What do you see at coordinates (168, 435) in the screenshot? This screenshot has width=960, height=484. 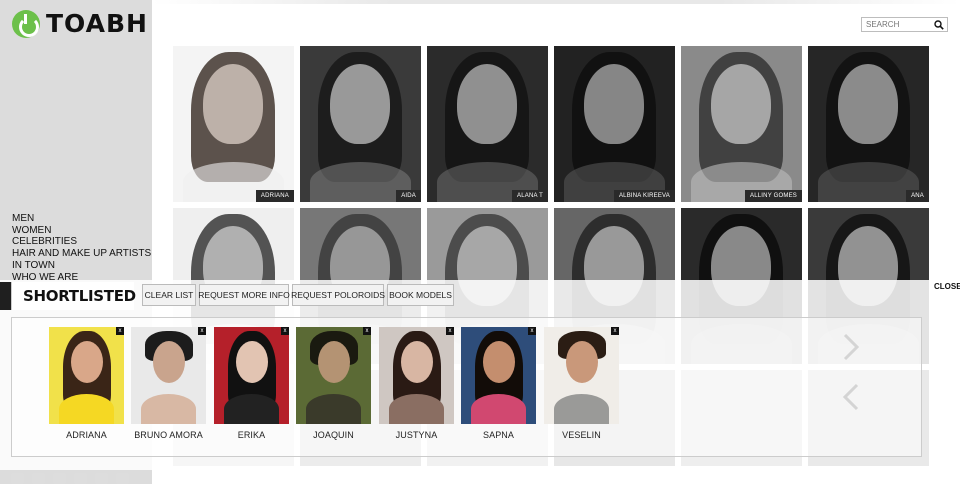 I see `shortlist-item-name: BRUNO AMORA` at bounding box center [168, 435].